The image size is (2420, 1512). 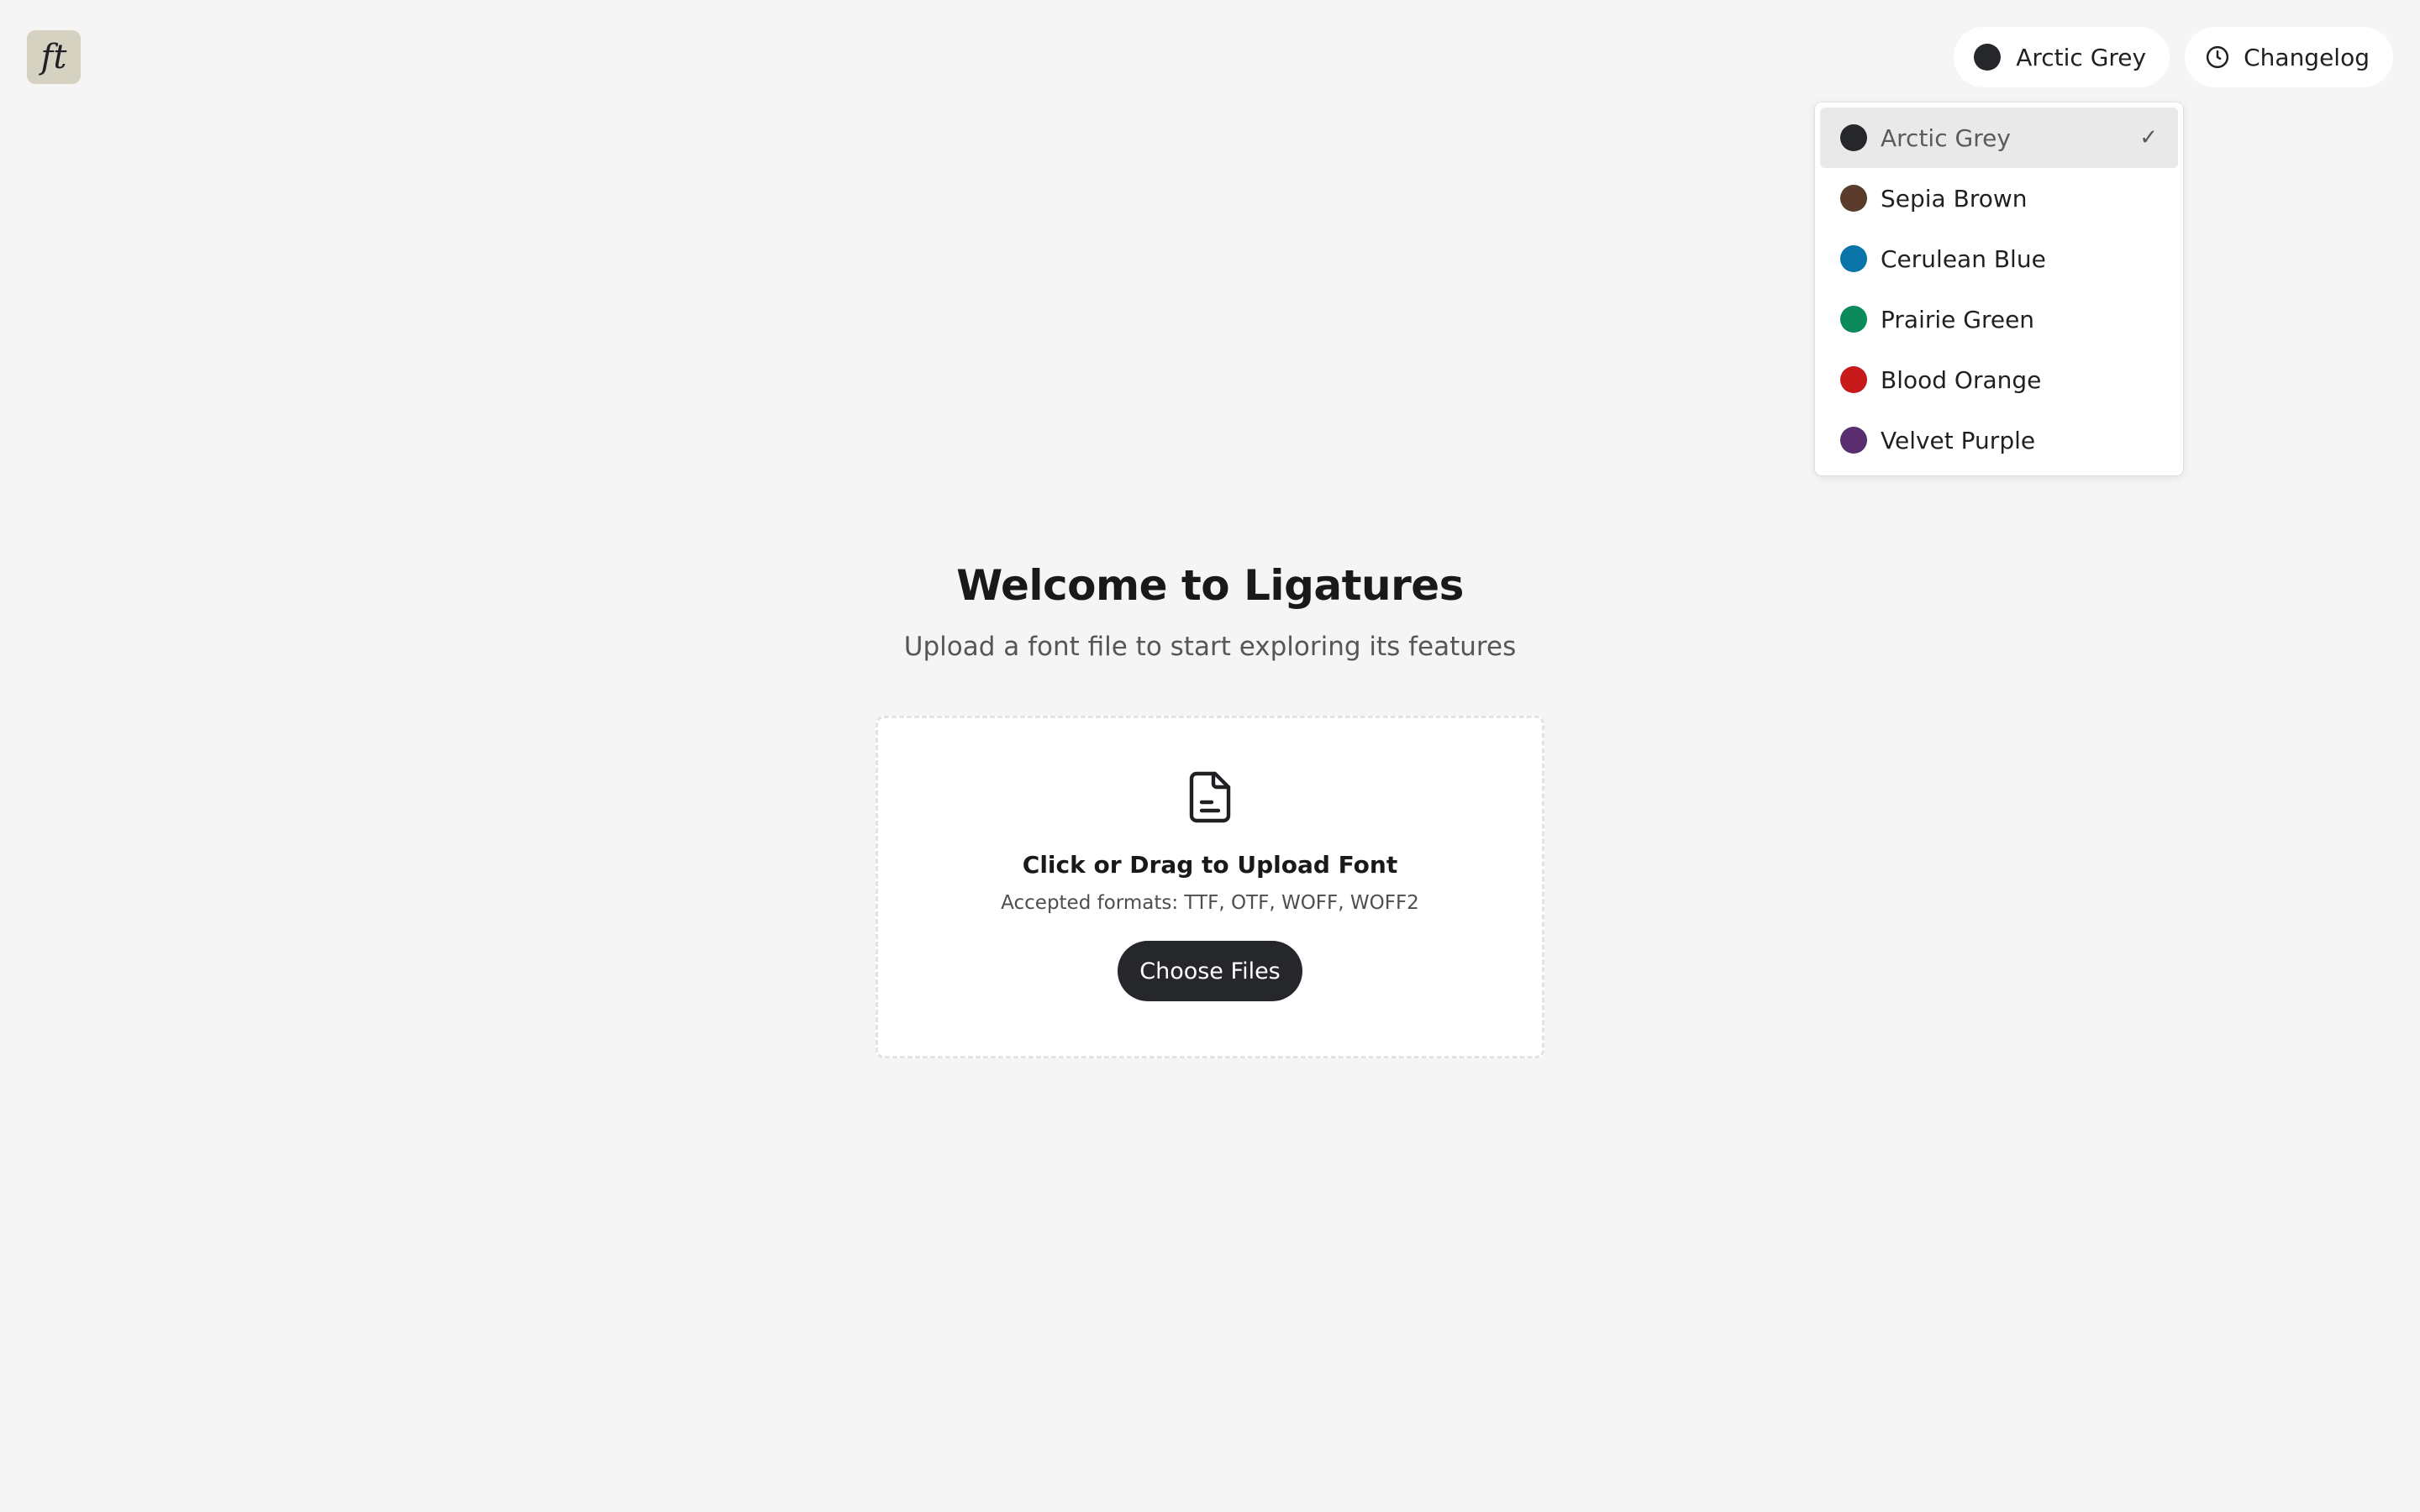 I want to click on theme-option-sepia-brown: Sepia Brown, so click(x=1999, y=198).